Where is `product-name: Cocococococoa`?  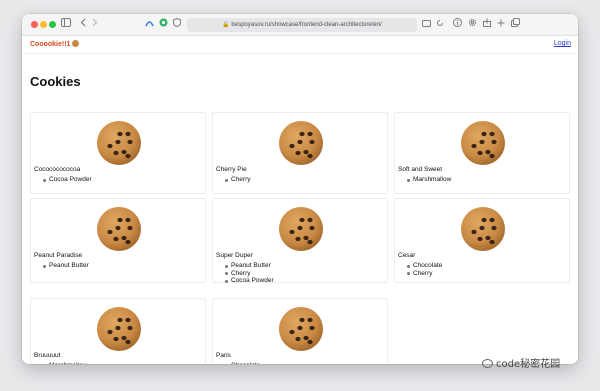
product-name: Cocococococoa is located at coordinates (57, 169).